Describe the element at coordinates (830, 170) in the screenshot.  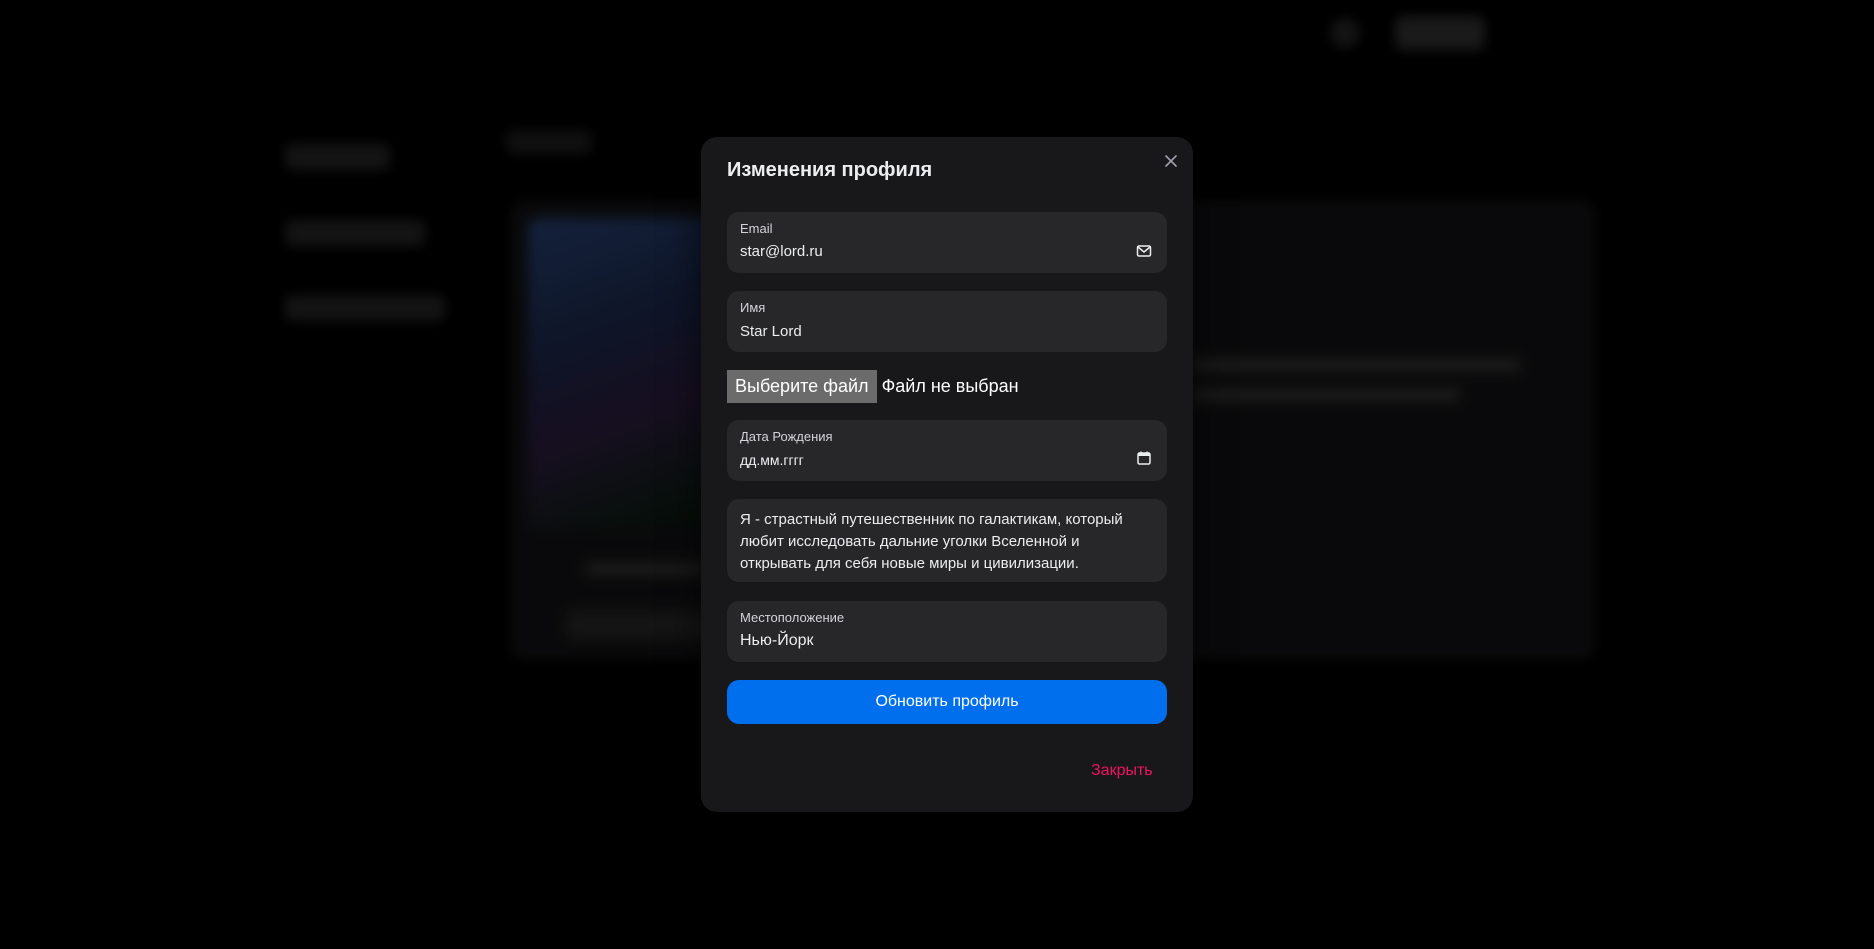
I see `modal-title: Изменения профиля` at that location.